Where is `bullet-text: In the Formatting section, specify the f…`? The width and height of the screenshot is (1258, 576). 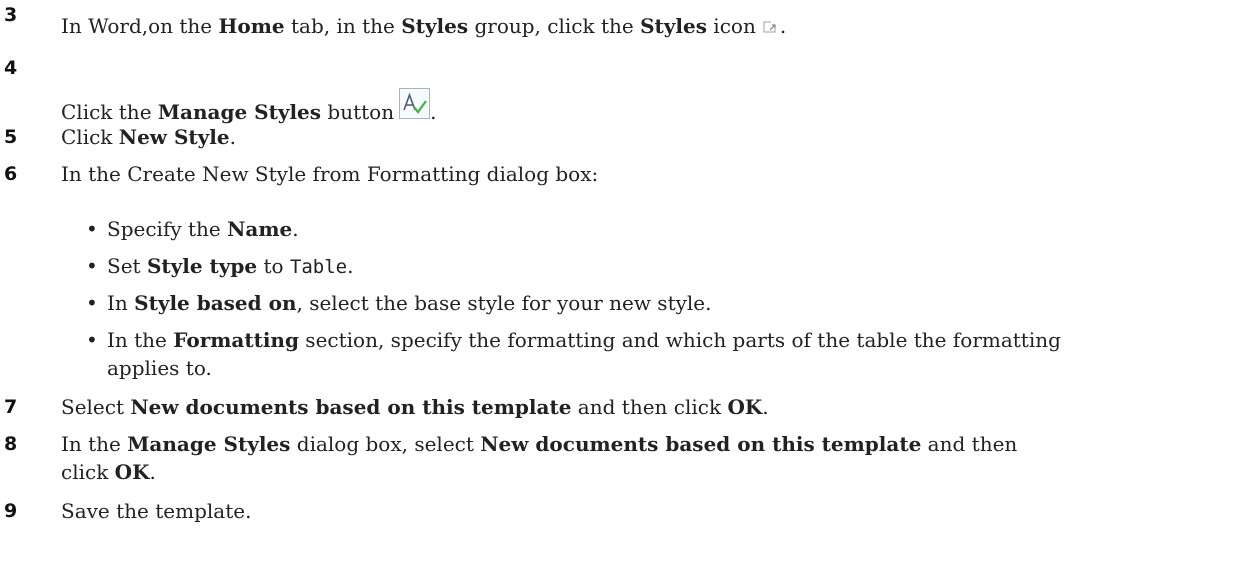
bullet-text: In the Formatting section, specify the f… is located at coordinates (584, 340).